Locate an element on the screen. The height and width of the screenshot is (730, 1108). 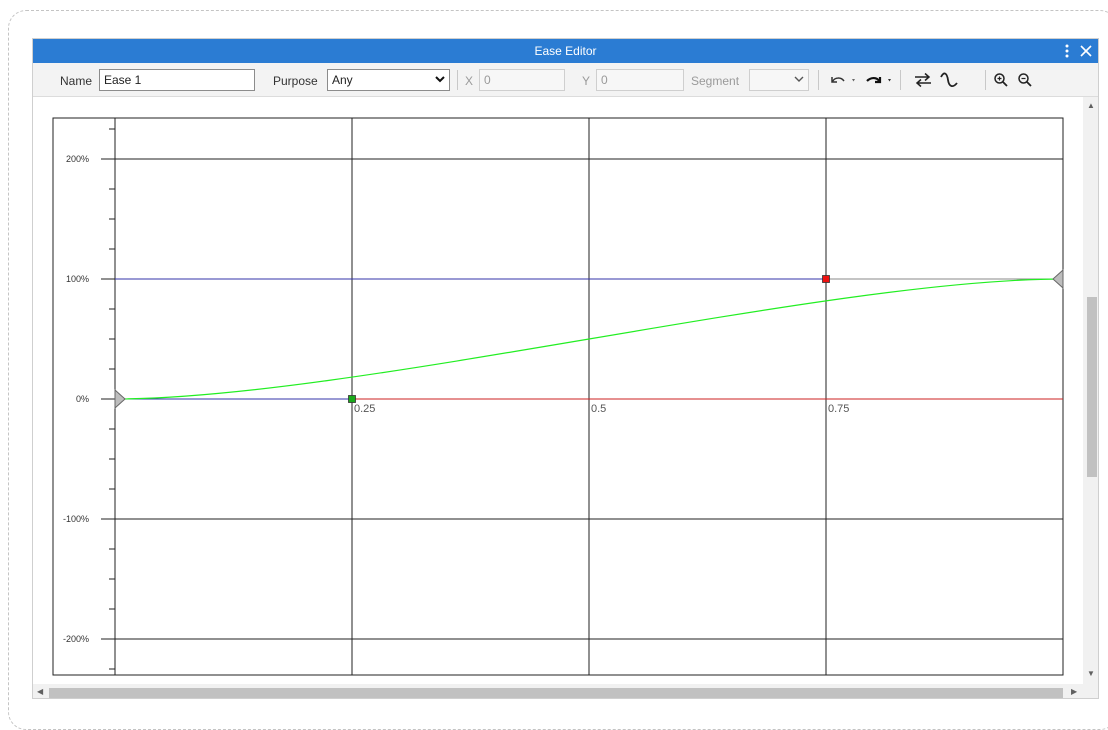
y-tick-label: 0% is located at coordinates (82, 399).